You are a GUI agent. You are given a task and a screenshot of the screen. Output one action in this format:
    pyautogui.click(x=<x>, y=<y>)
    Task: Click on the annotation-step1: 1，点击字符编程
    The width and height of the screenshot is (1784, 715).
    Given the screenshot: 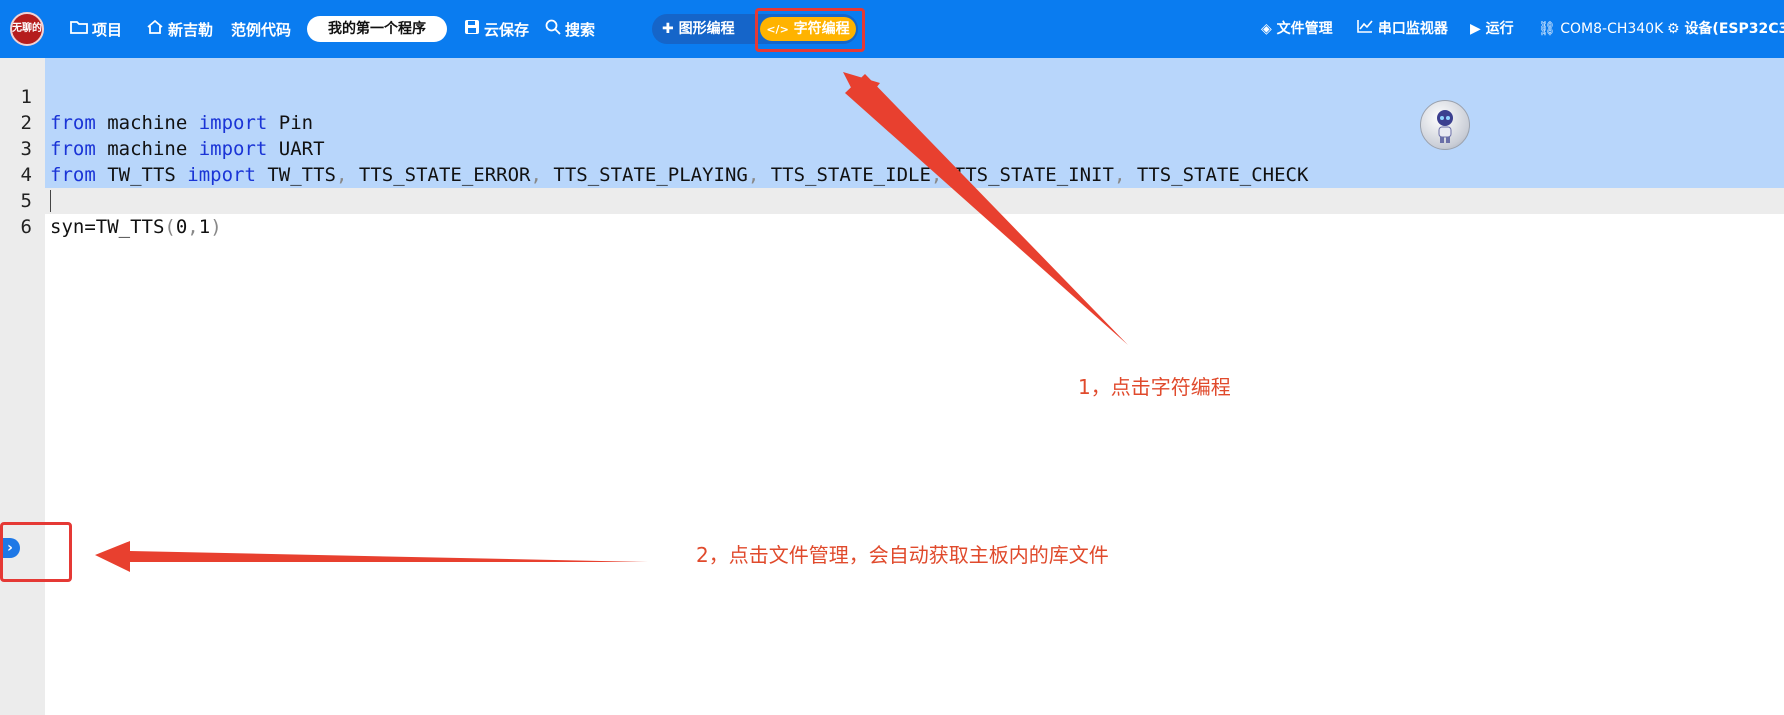 What is the action you would take?
    pyautogui.click(x=1154, y=387)
    